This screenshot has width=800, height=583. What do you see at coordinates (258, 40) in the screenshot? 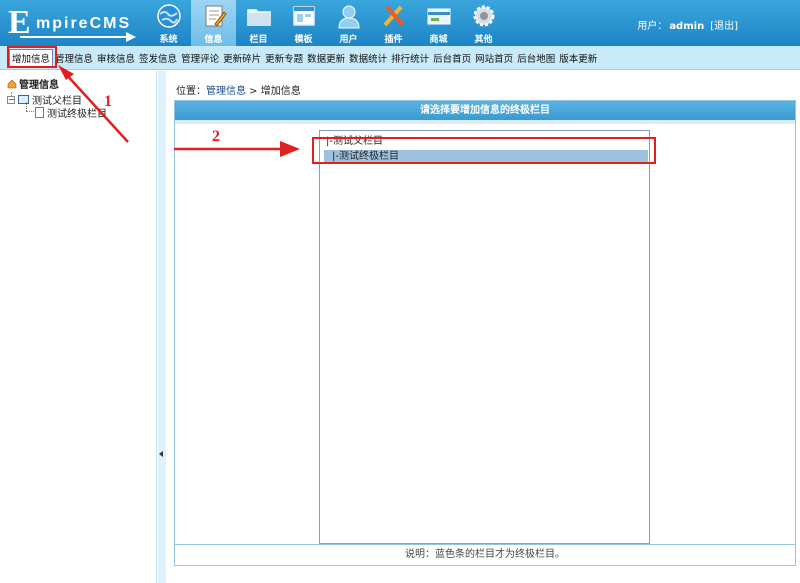
I see `nav-label: 栏目` at bounding box center [258, 40].